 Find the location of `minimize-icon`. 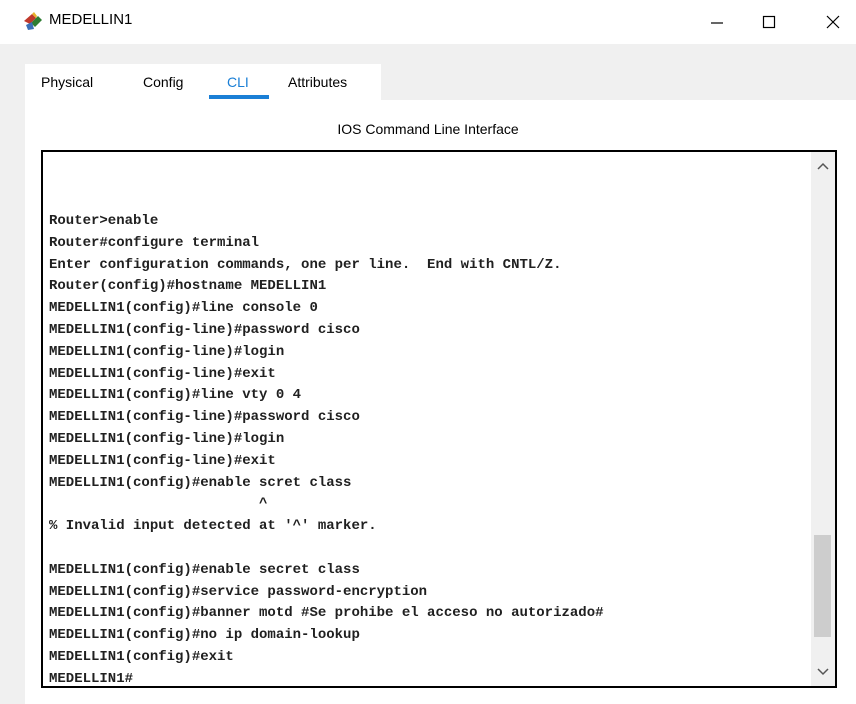

minimize-icon is located at coordinates (717, 23).